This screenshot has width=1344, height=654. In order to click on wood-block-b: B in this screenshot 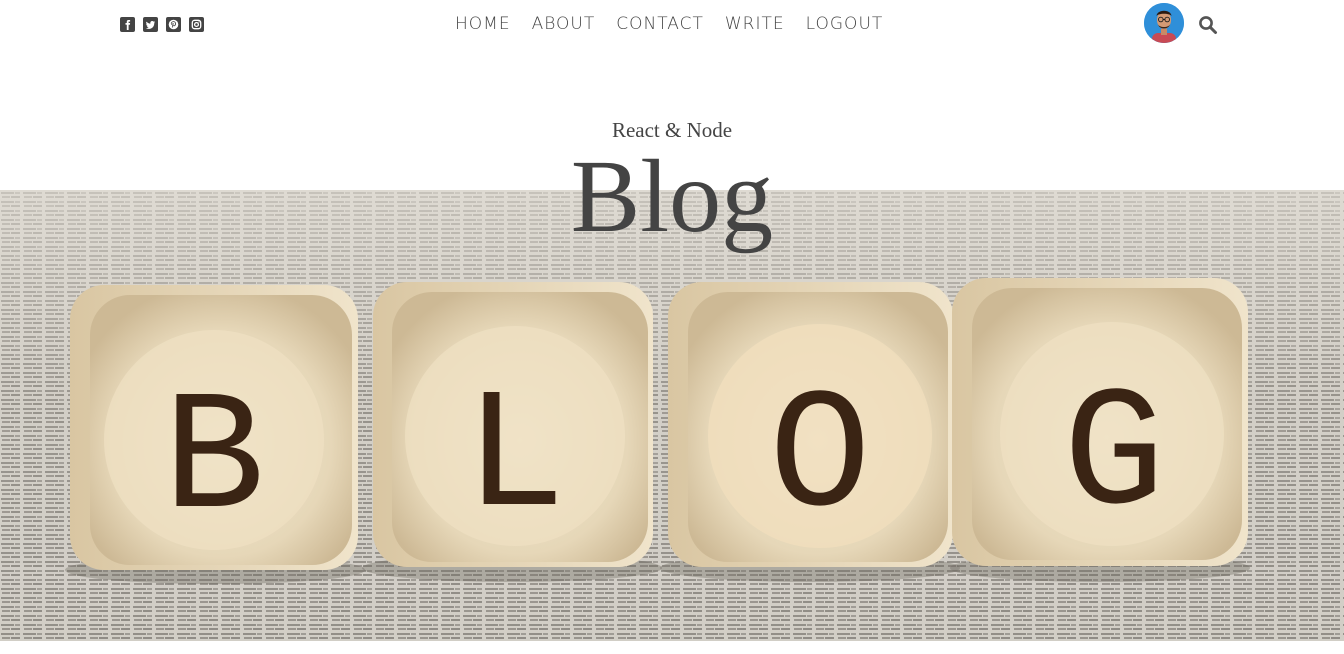, I will do `click(214, 427)`.